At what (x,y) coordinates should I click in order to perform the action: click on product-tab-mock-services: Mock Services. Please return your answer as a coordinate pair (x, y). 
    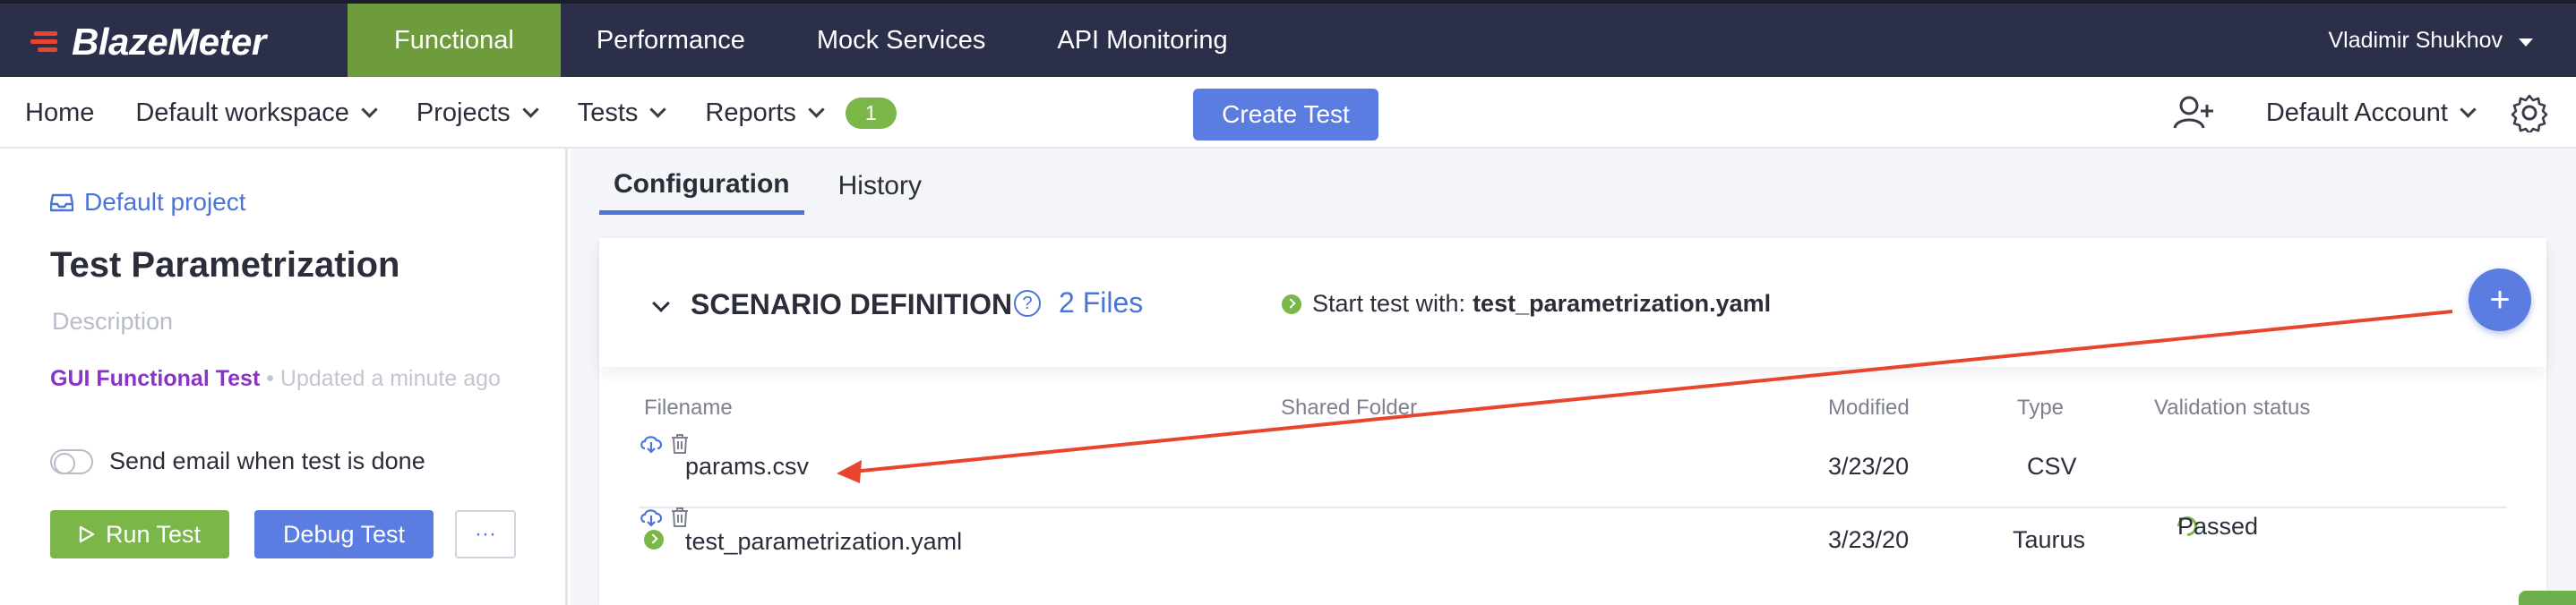
    Looking at the image, I should click on (901, 40).